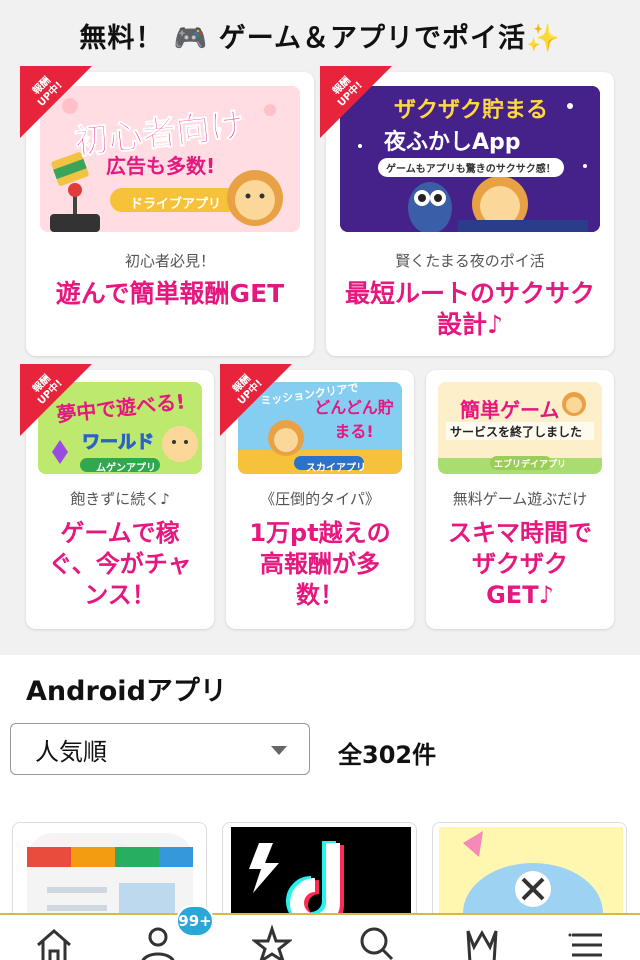 This screenshot has height=960, width=640. I want to click on banner-app-name: スカイアプリ, so click(336, 468).